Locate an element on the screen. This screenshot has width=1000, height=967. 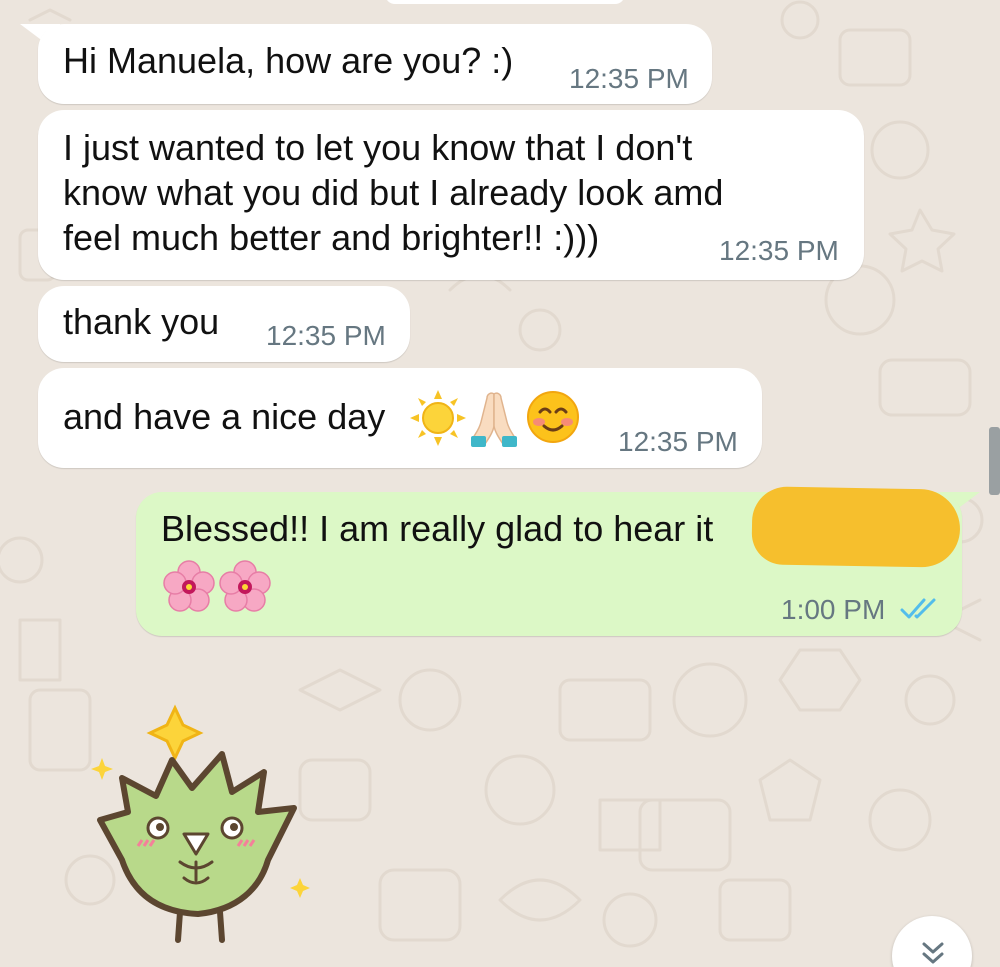
leaf-character-sticker is located at coordinates (200, 827).